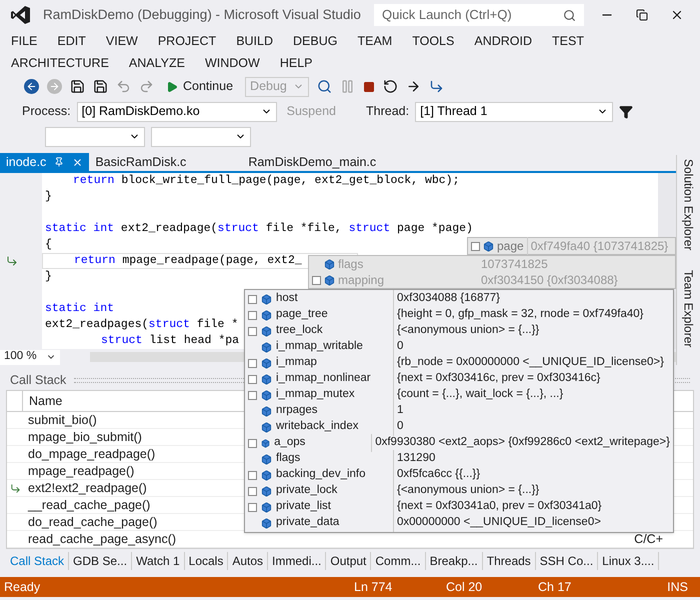  I want to click on field-value: 131290, so click(414, 459).